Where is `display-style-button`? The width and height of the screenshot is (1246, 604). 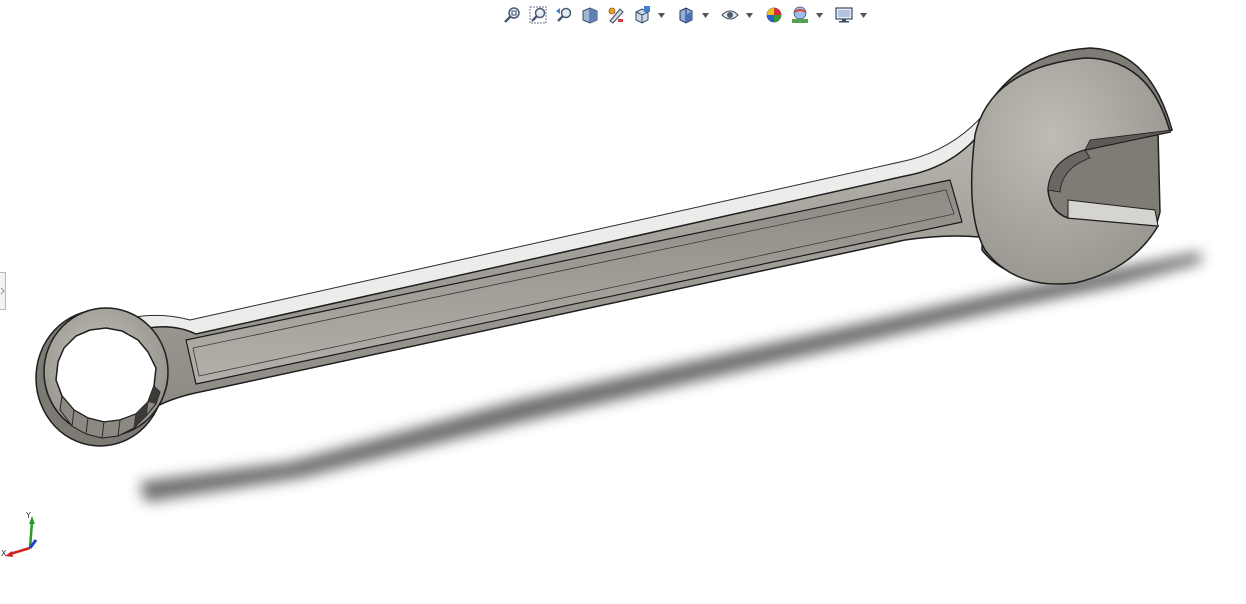
display-style-button is located at coordinates (686, 15).